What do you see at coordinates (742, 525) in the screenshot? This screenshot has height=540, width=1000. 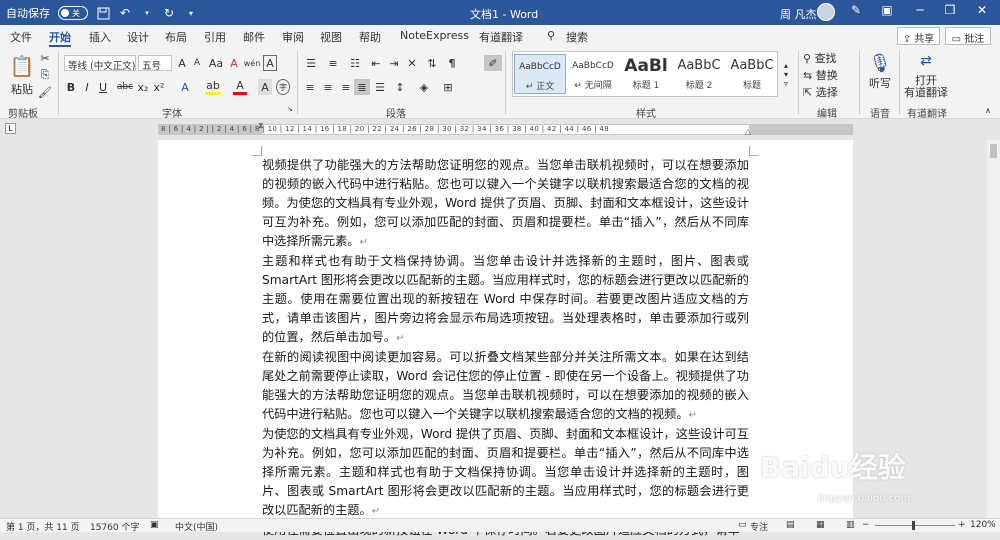 I see `focus-icon: ▭` at bounding box center [742, 525].